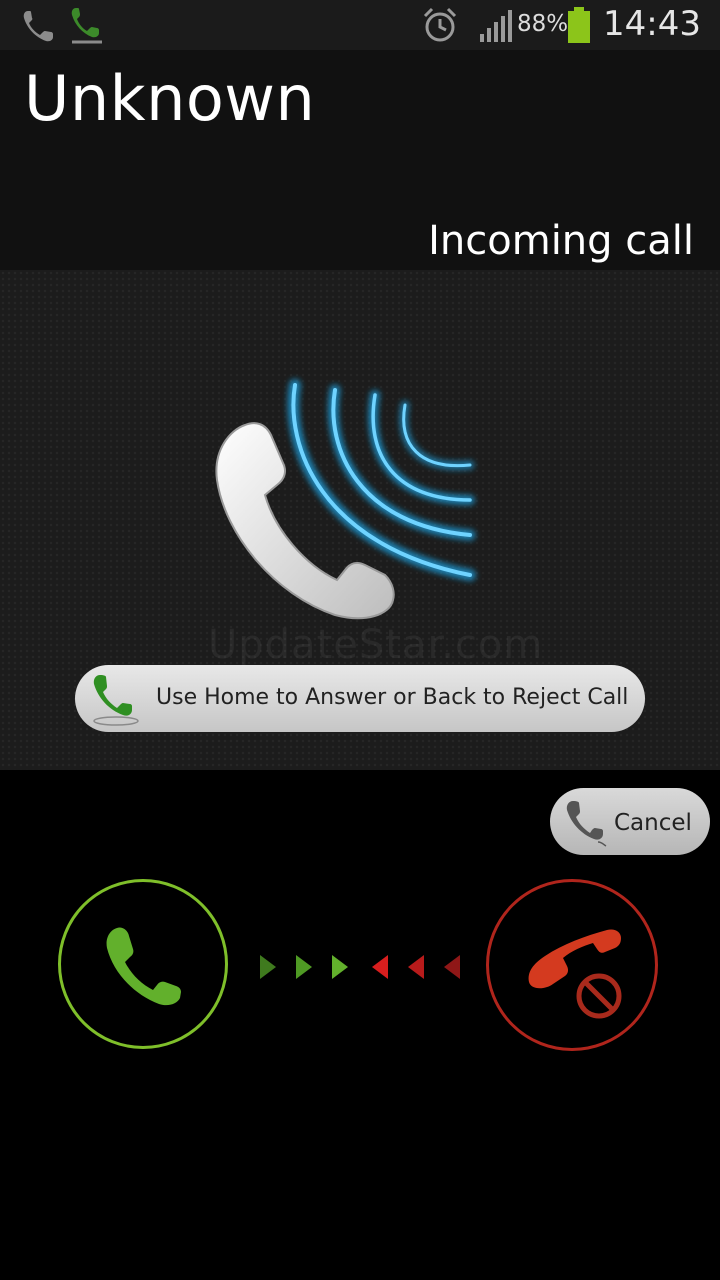  I want to click on clock: 14:43, so click(652, 24).